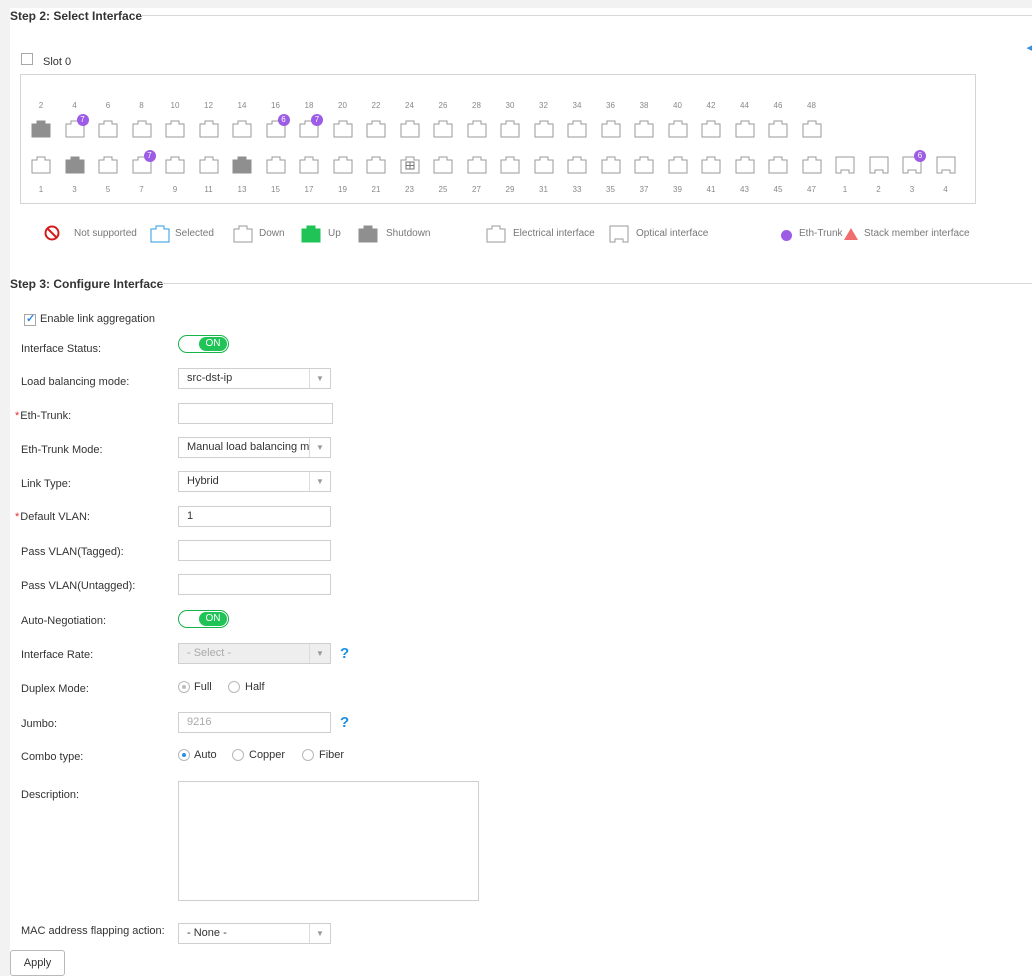 The height and width of the screenshot is (976, 1032). What do you see at coordinates (811, 105) in the screenshot?
I see `port-number-label: 48` at bounding box center [811, 105].